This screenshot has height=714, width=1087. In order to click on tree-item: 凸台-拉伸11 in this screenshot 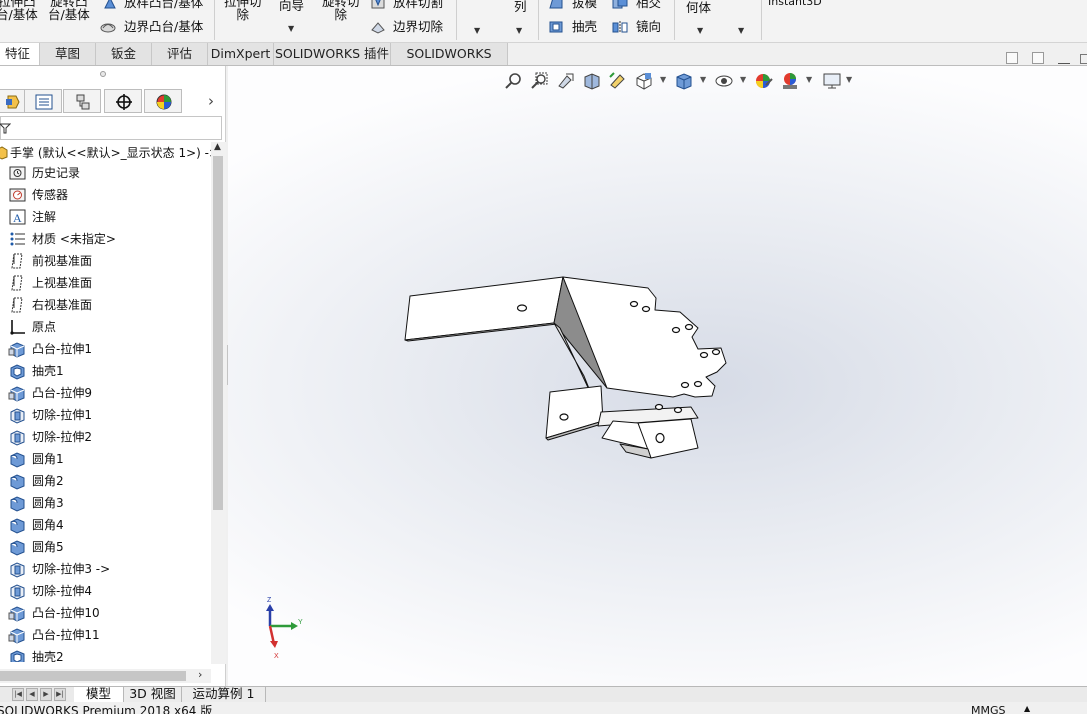, I will do `click(105, 635)`.